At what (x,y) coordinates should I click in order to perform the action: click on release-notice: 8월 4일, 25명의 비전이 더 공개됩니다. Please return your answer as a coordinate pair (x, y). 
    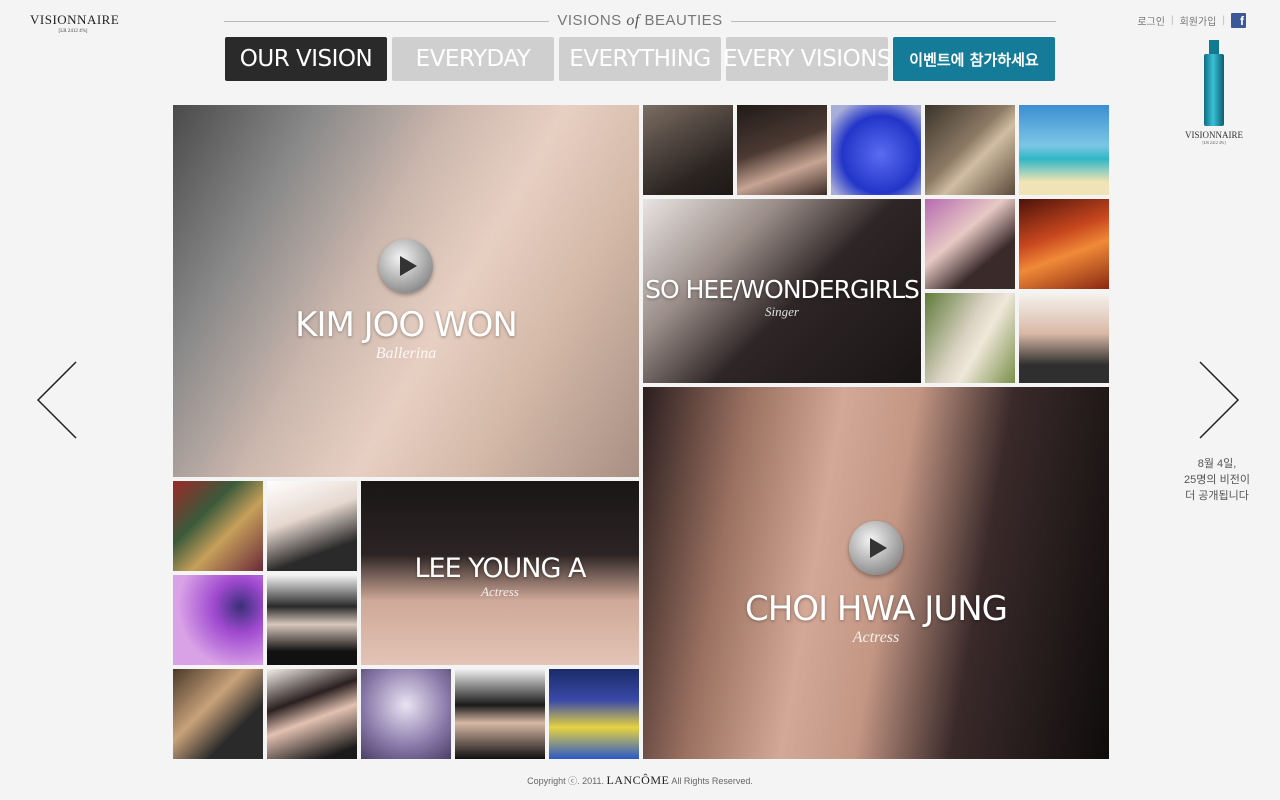
    Looking at the image, I should click on (1217, 480).